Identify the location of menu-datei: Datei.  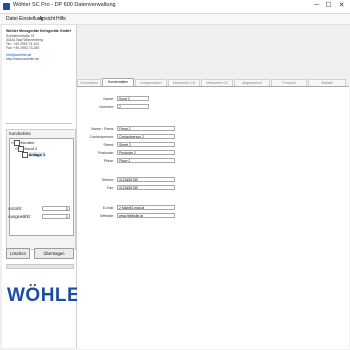
(12, 19).